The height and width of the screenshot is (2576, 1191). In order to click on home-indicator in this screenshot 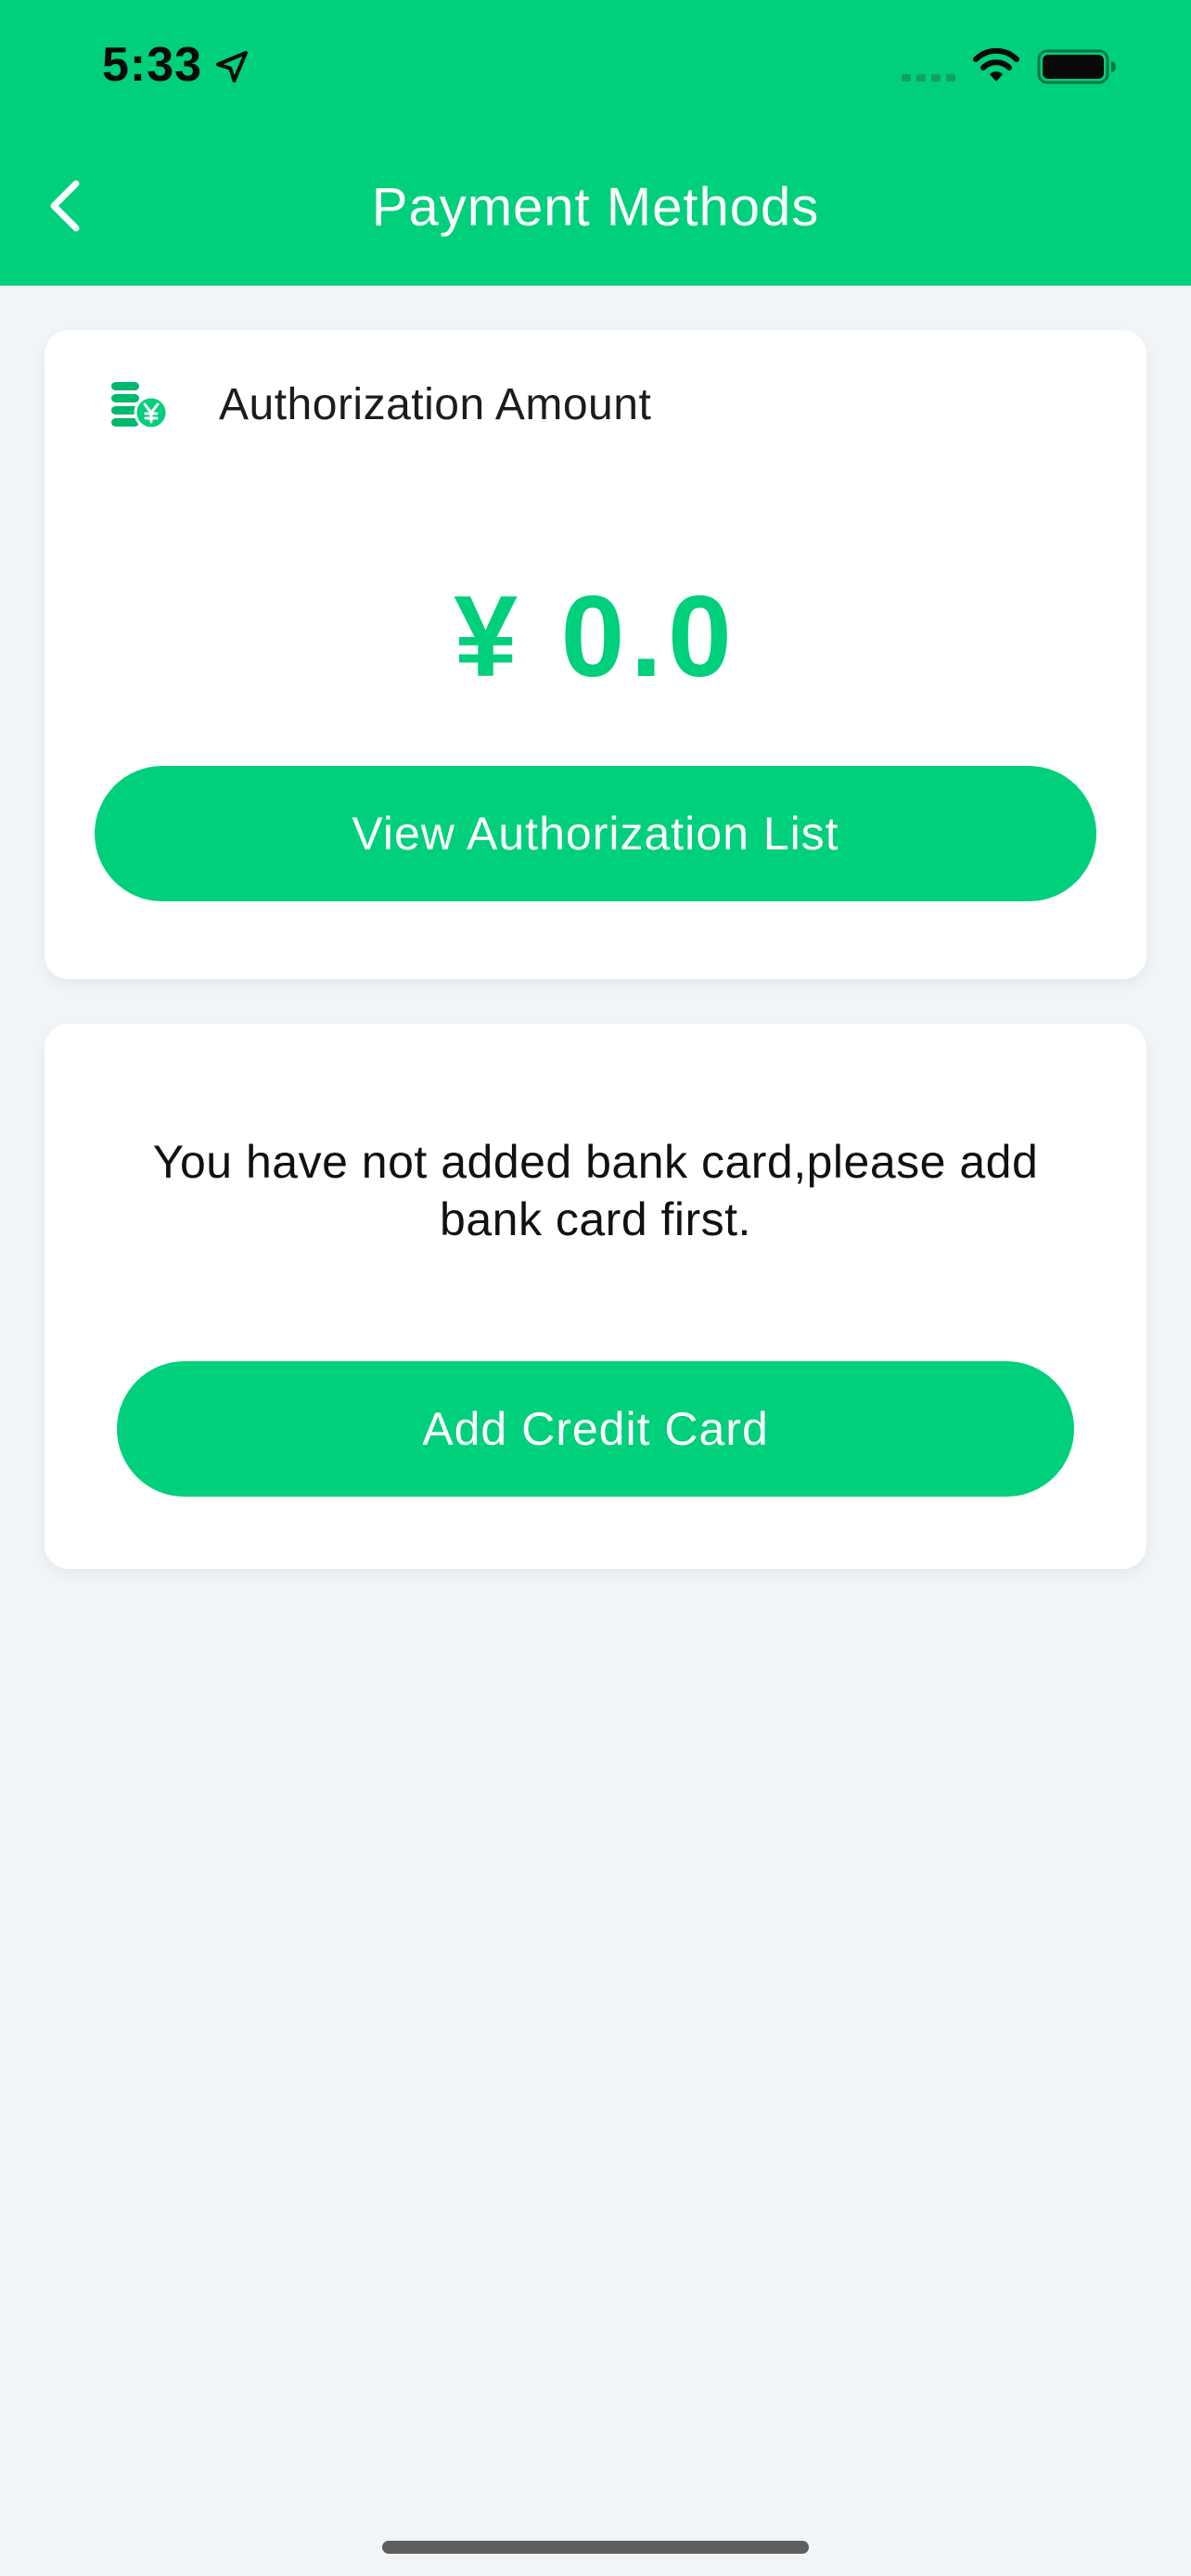, I will do `click(595, 2547)`.